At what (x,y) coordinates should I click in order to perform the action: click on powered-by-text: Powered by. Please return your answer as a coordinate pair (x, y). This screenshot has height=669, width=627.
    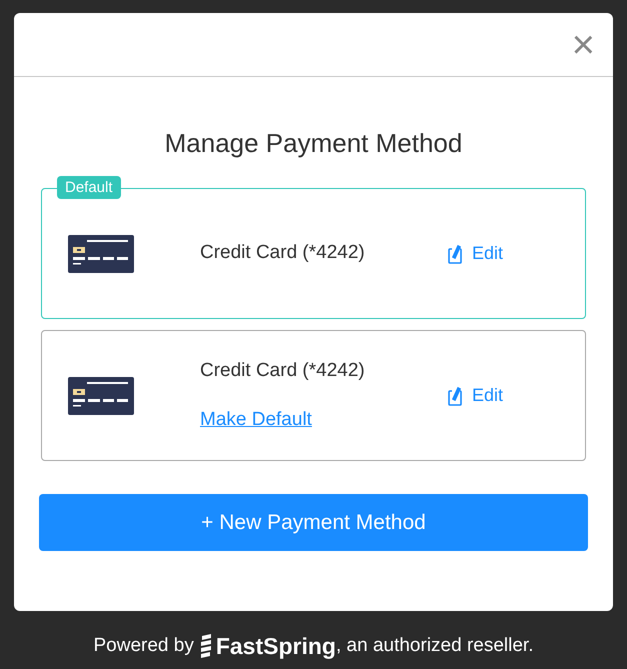
    Looking at the image, I should click on (144, 646).